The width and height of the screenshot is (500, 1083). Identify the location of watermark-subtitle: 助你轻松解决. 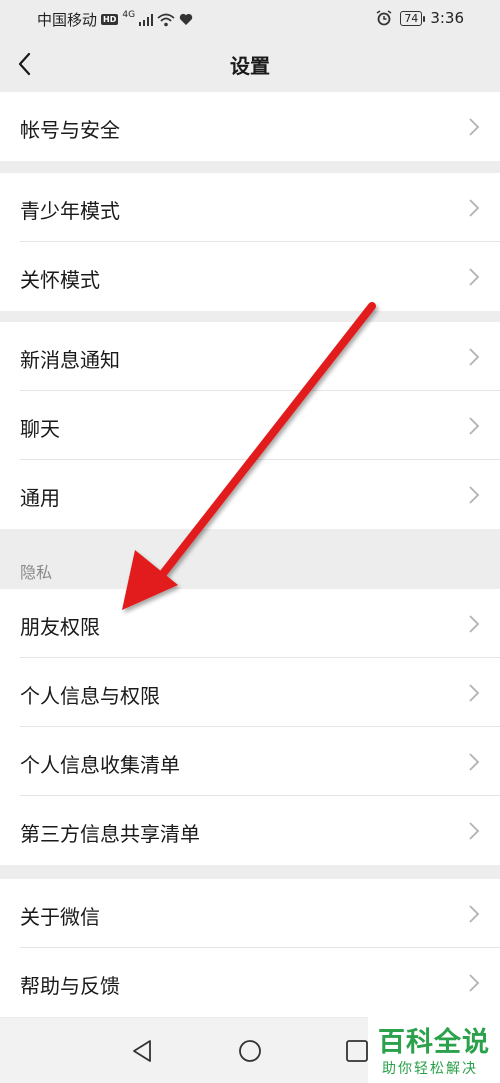
(430, 1069).